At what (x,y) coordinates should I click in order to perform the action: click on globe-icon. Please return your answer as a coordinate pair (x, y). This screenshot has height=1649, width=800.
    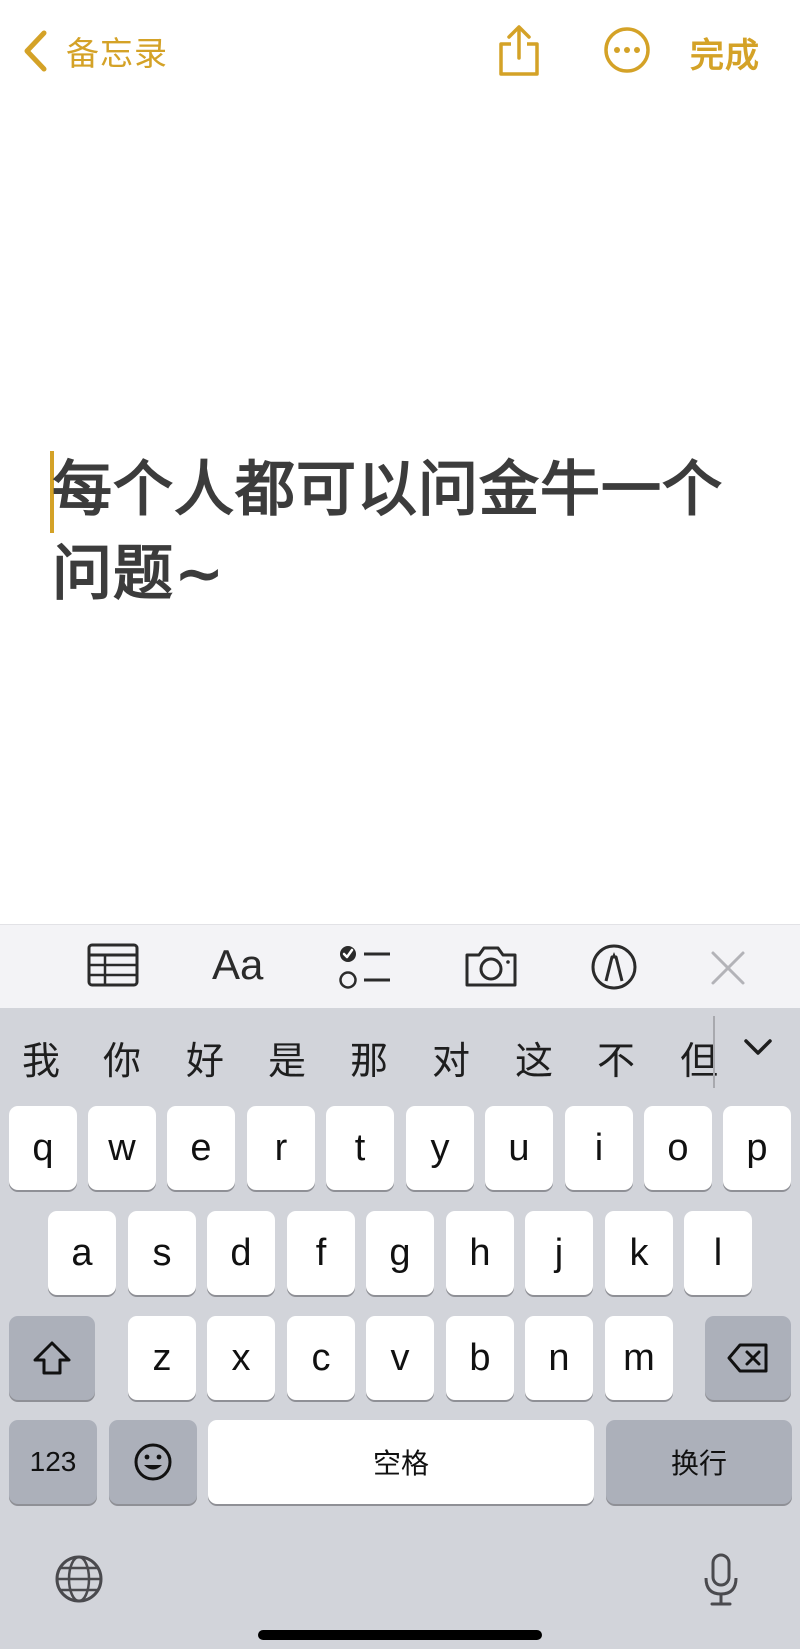
    Looking at the image, I should click on (79, 1579).